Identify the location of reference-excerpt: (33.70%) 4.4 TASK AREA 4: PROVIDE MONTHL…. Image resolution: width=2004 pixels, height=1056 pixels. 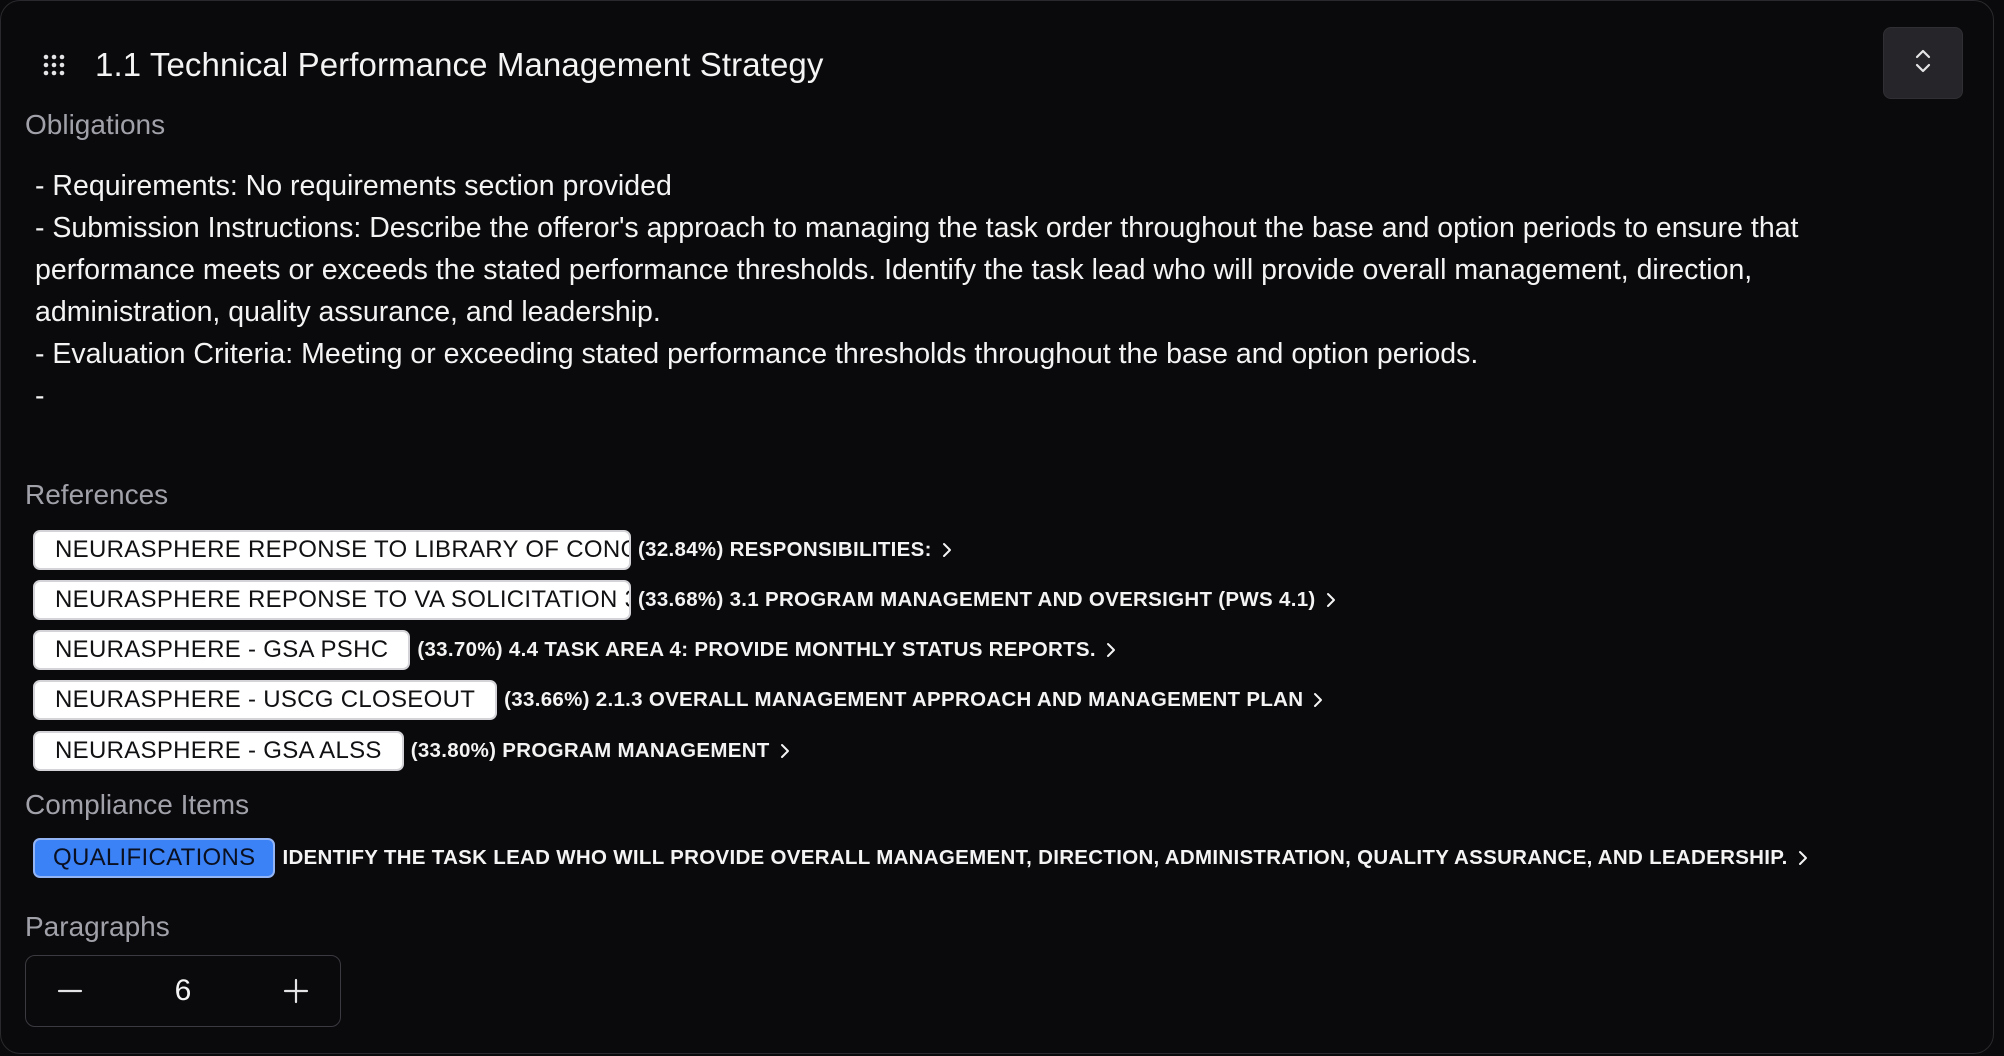
(756, 650).